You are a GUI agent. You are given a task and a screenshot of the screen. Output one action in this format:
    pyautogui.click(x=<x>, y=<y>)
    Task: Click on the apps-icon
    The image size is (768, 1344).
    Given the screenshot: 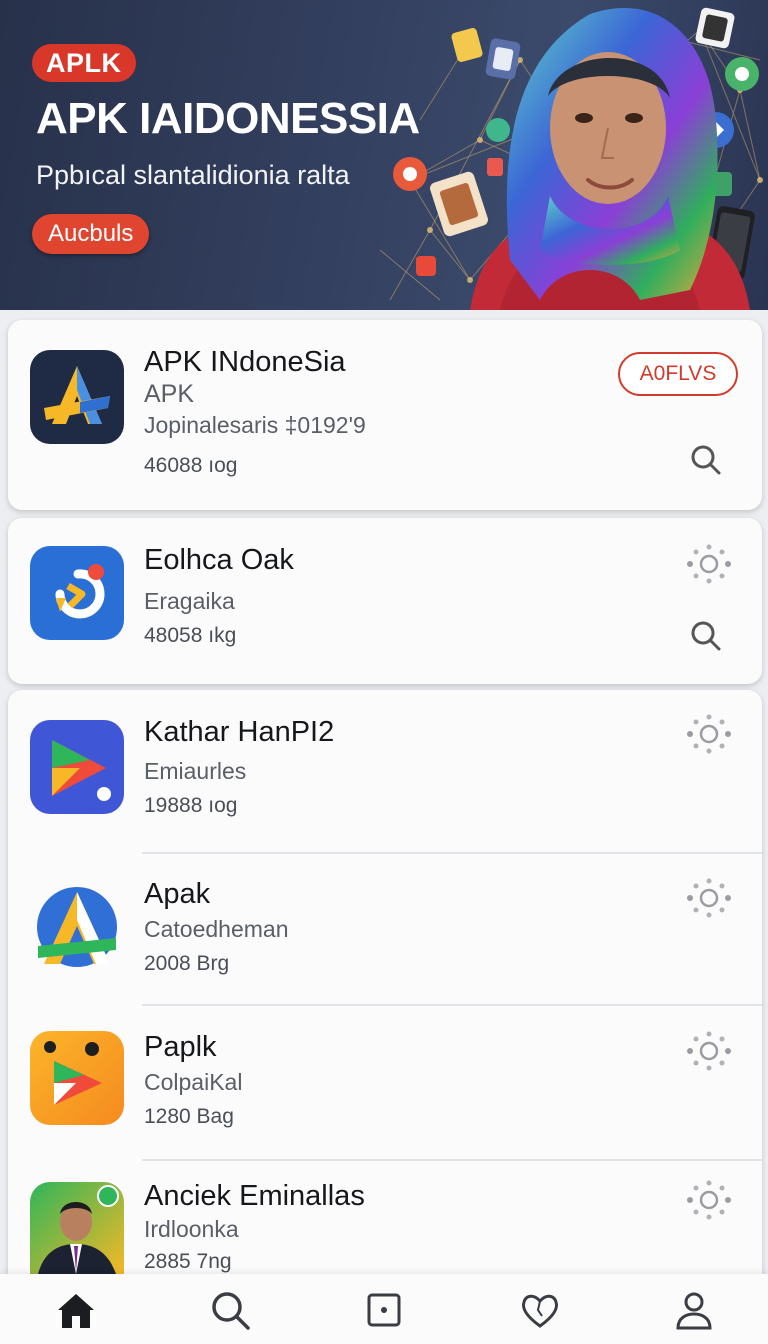 What is the action you would take?
    pyautogui.click(x=384, y=1310)
    